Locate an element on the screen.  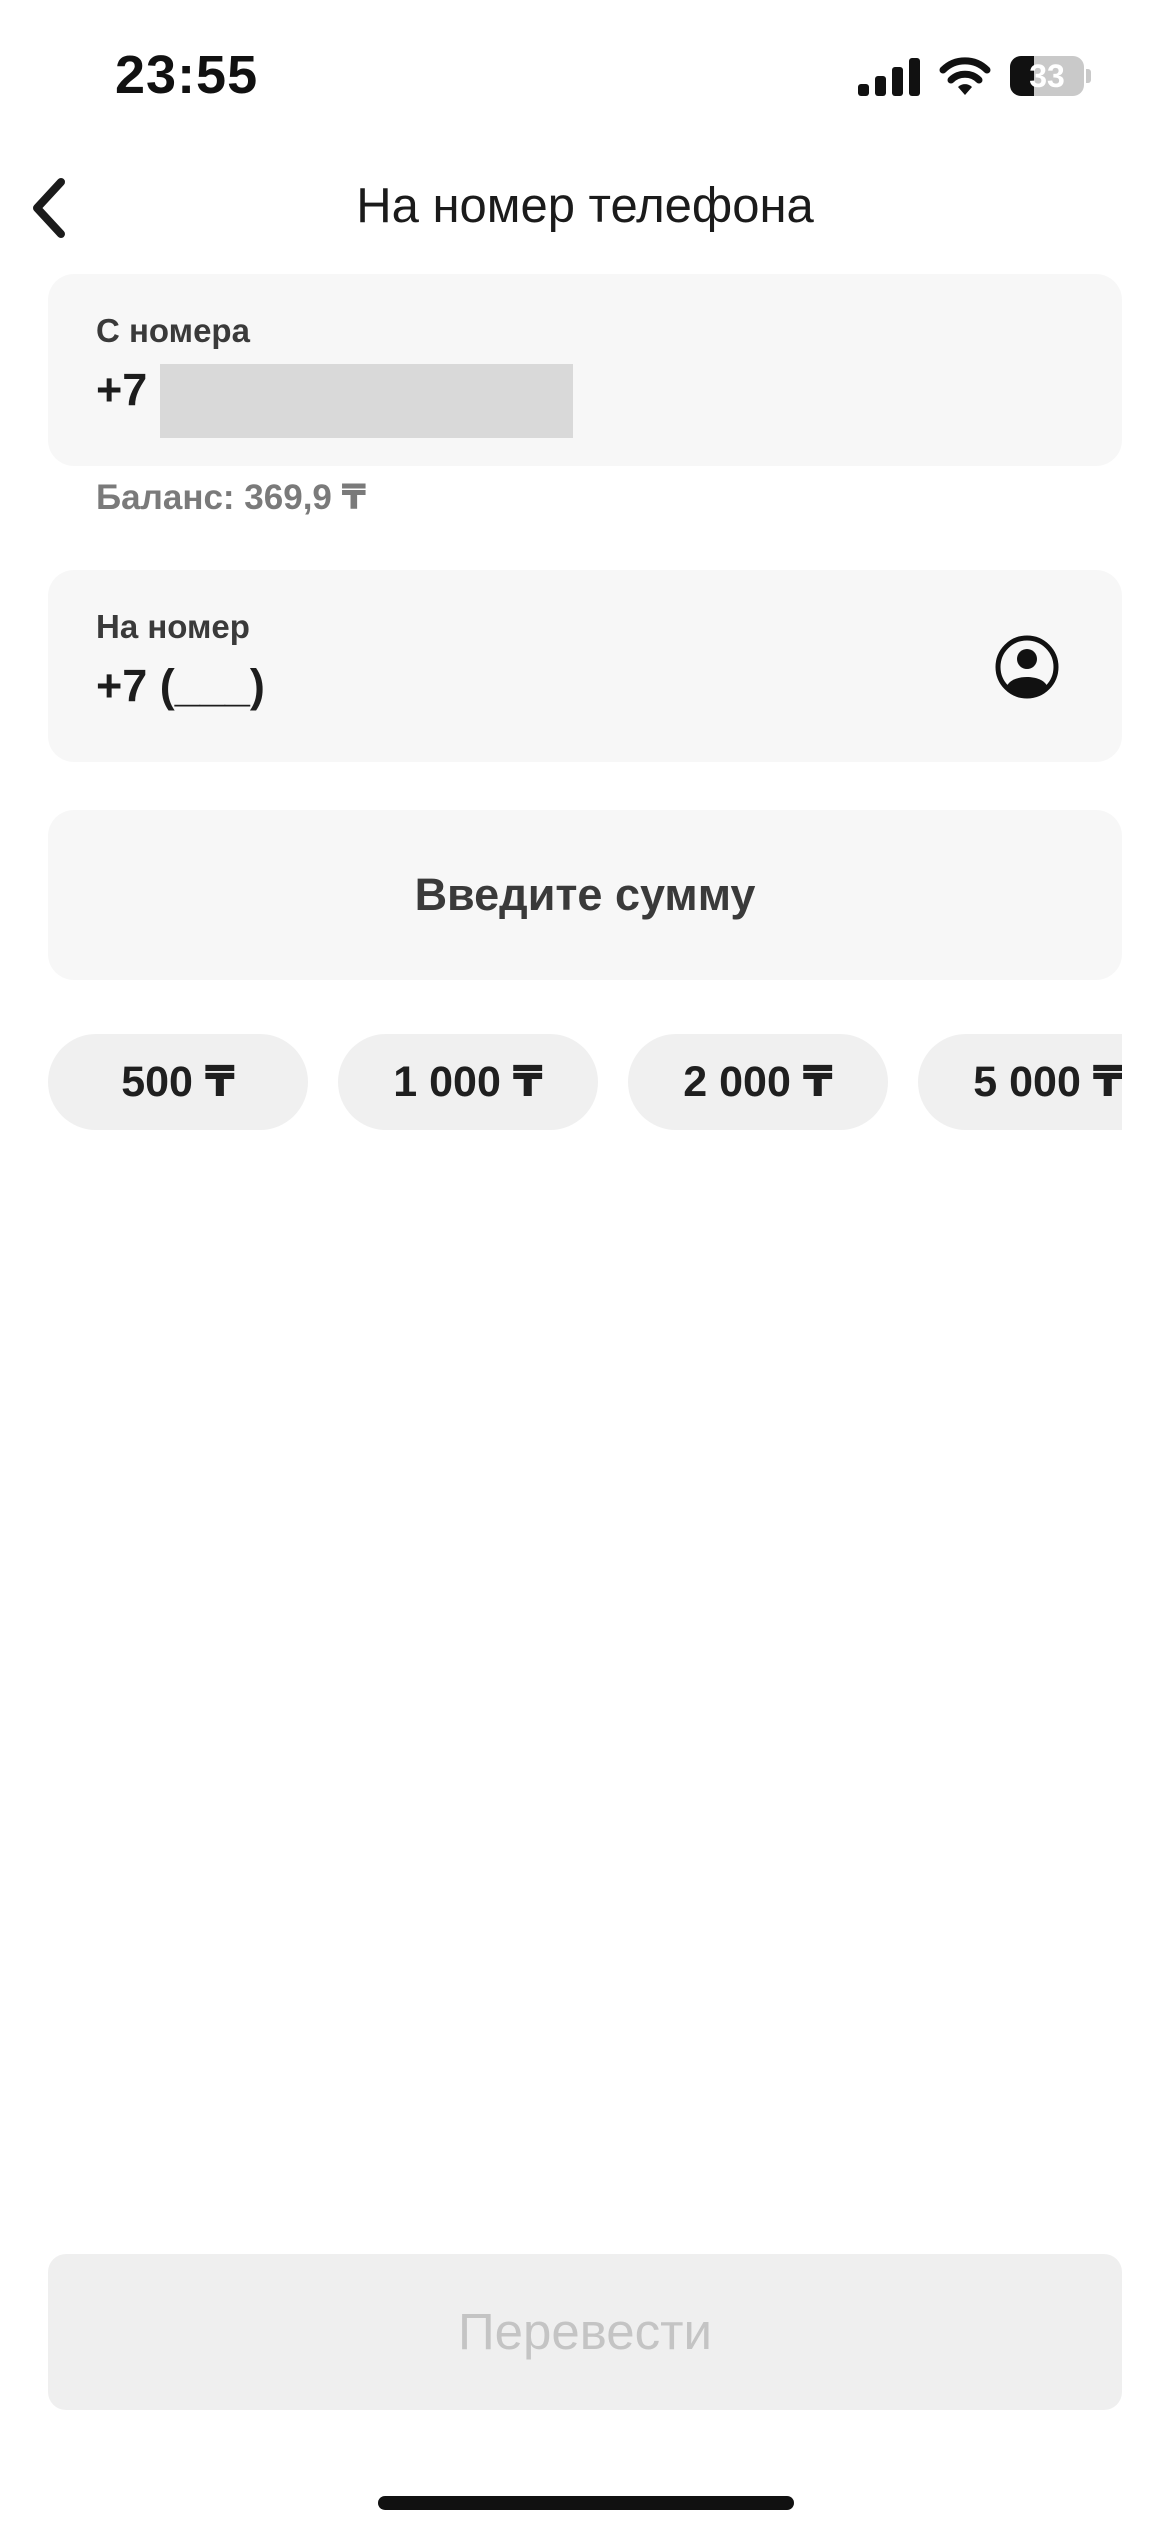
amount-input: Введите сумму is located at coordinates (585, 895).